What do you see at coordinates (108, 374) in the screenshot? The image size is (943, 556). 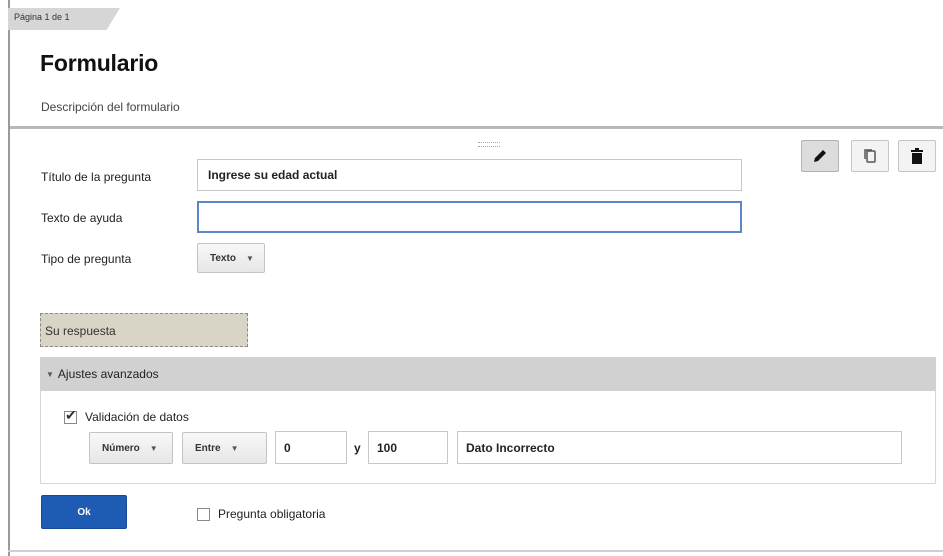 I see `advanced-settings-label: Ajustes avanzados` at bounding box center [108, 374].